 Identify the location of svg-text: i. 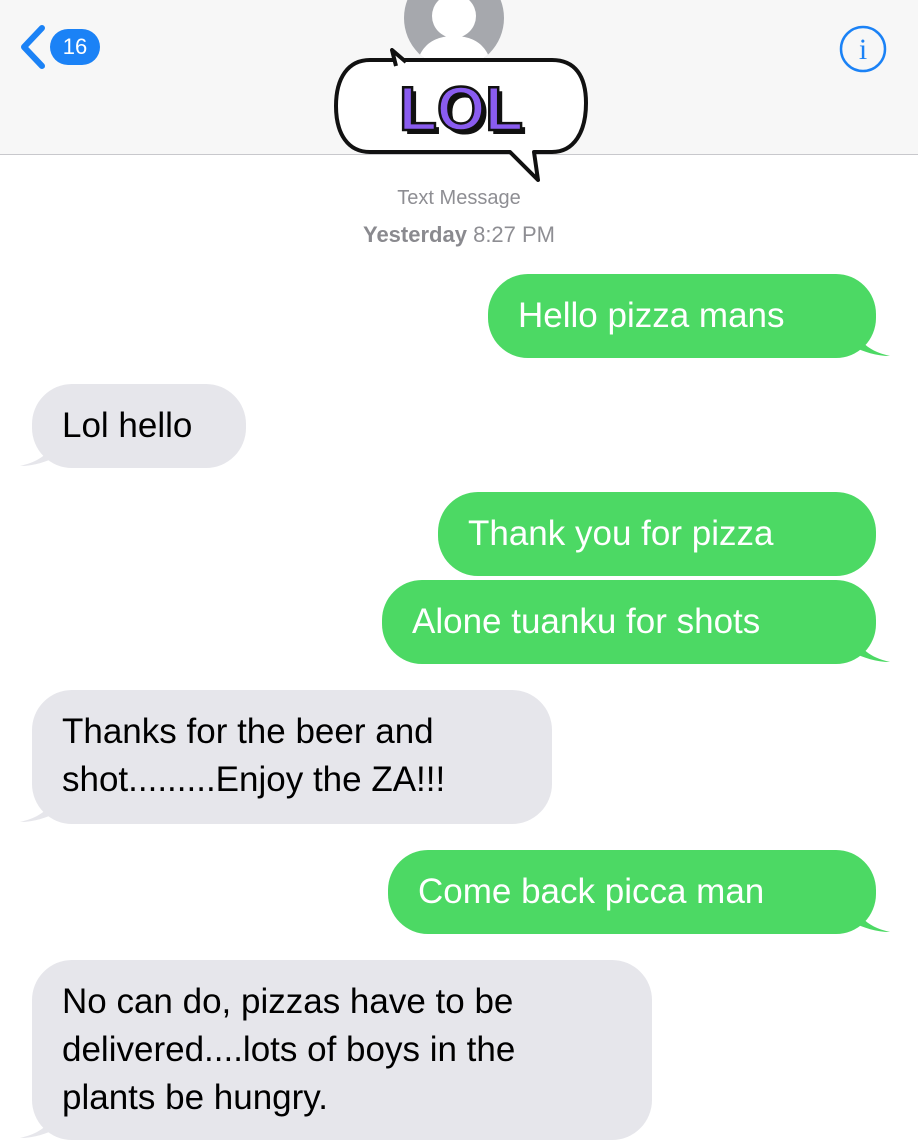
(863, 49).